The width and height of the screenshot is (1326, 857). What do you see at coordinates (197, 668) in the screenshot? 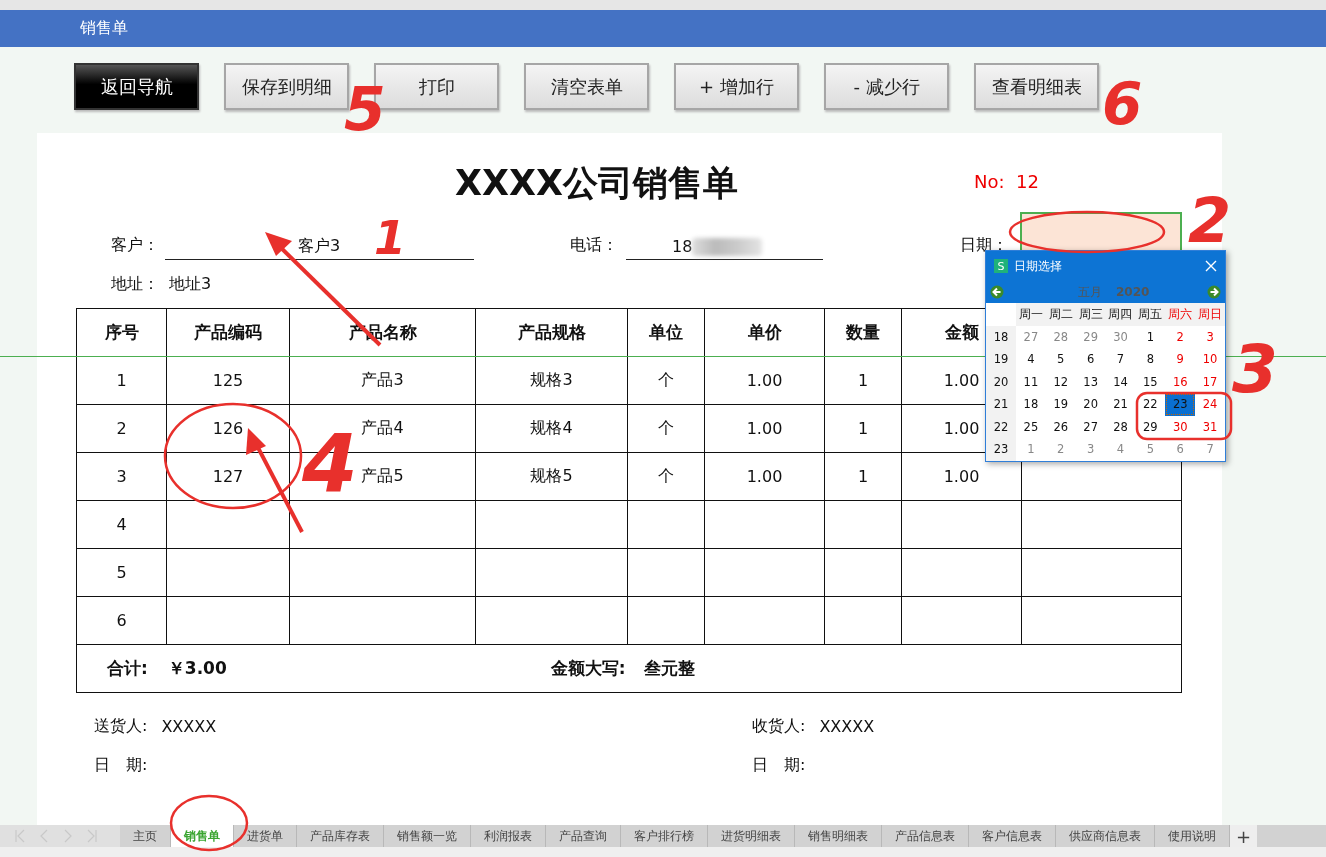
I see `total-value: ￥3.00` at bounding box center [197, 668].